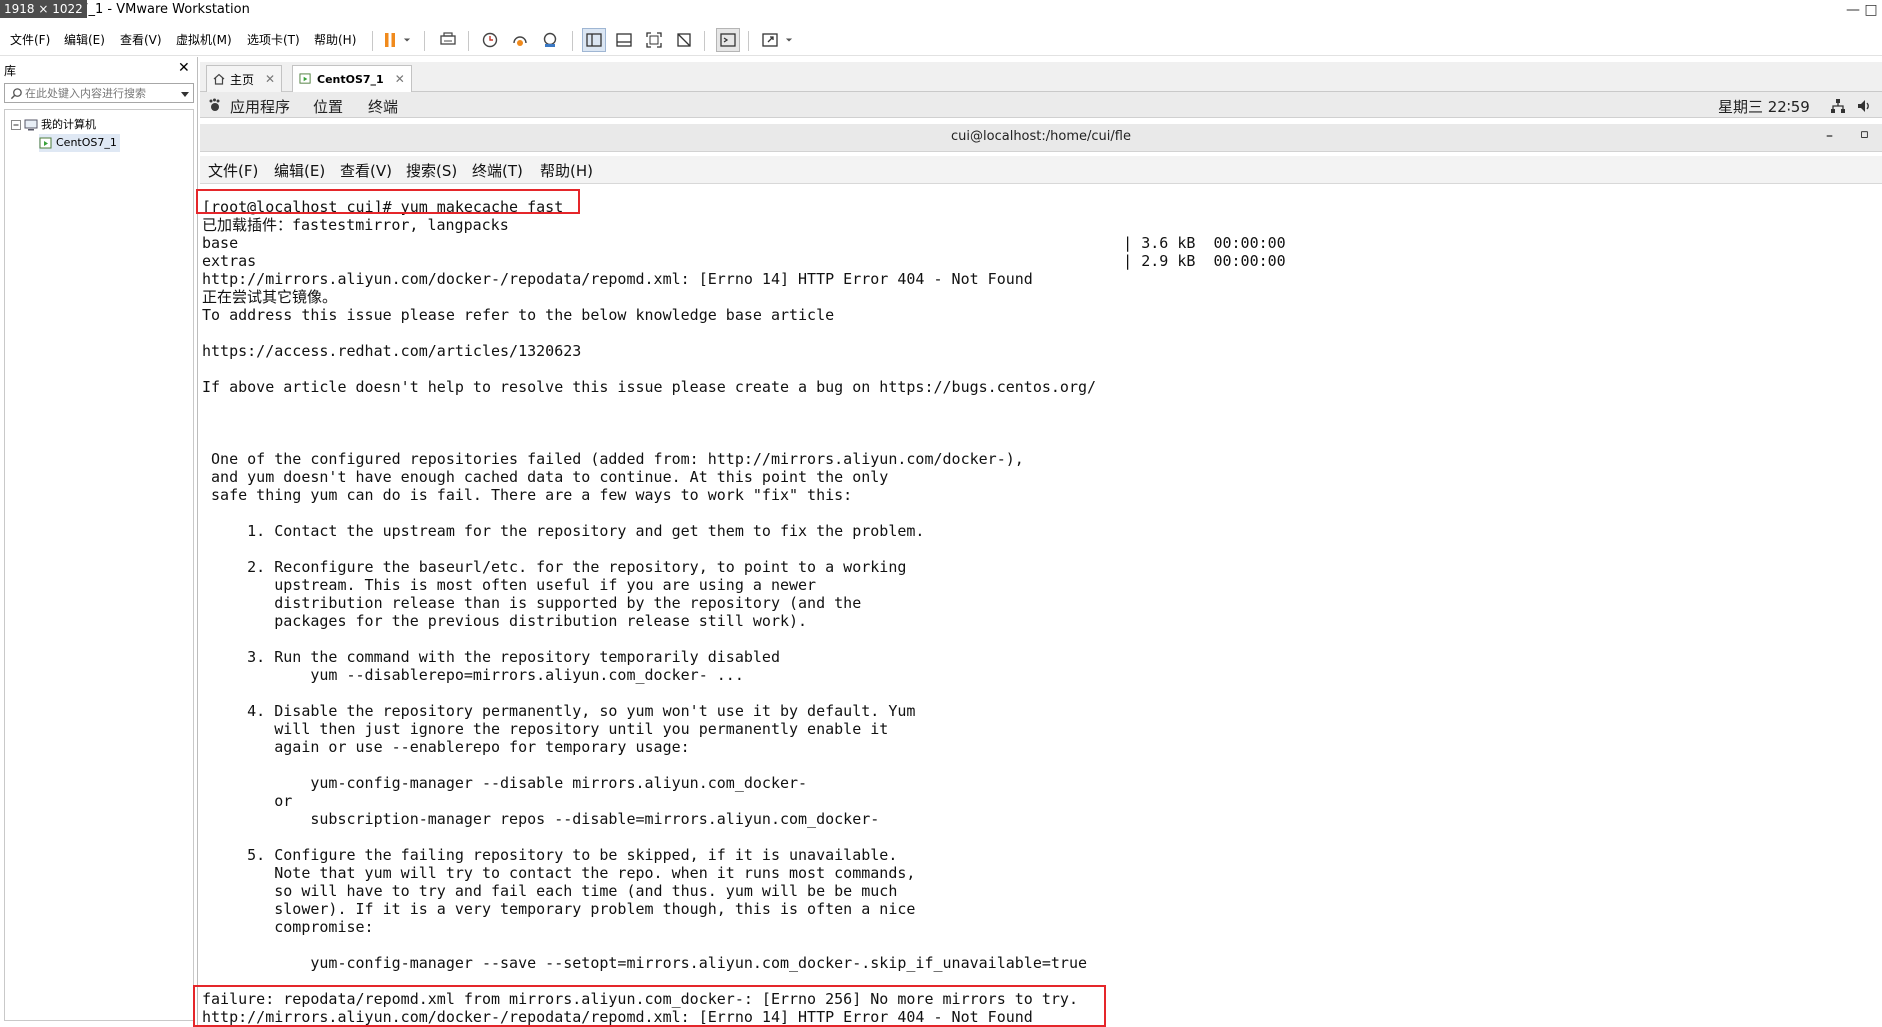 Image resolution: width=1882 pixels, height=1027 pixels. I want to click on library-search-input, so click(100, 93).